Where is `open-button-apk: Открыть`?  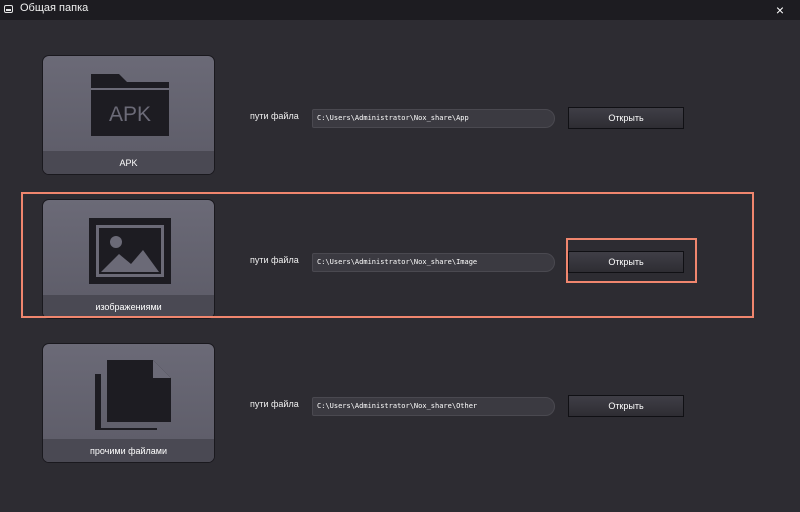
open-button-apk: Открыть is located at coordinates (626, 118).